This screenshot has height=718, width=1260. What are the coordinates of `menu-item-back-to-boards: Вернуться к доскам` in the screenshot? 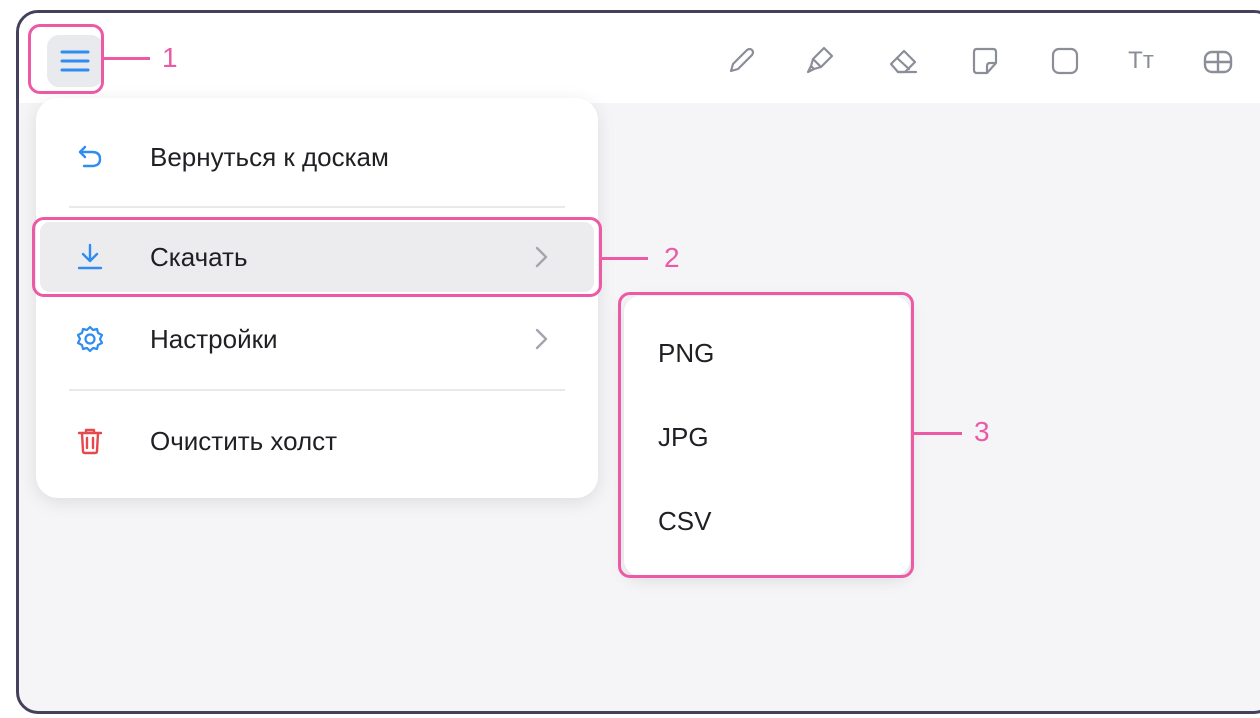 It's located at (317, 157).